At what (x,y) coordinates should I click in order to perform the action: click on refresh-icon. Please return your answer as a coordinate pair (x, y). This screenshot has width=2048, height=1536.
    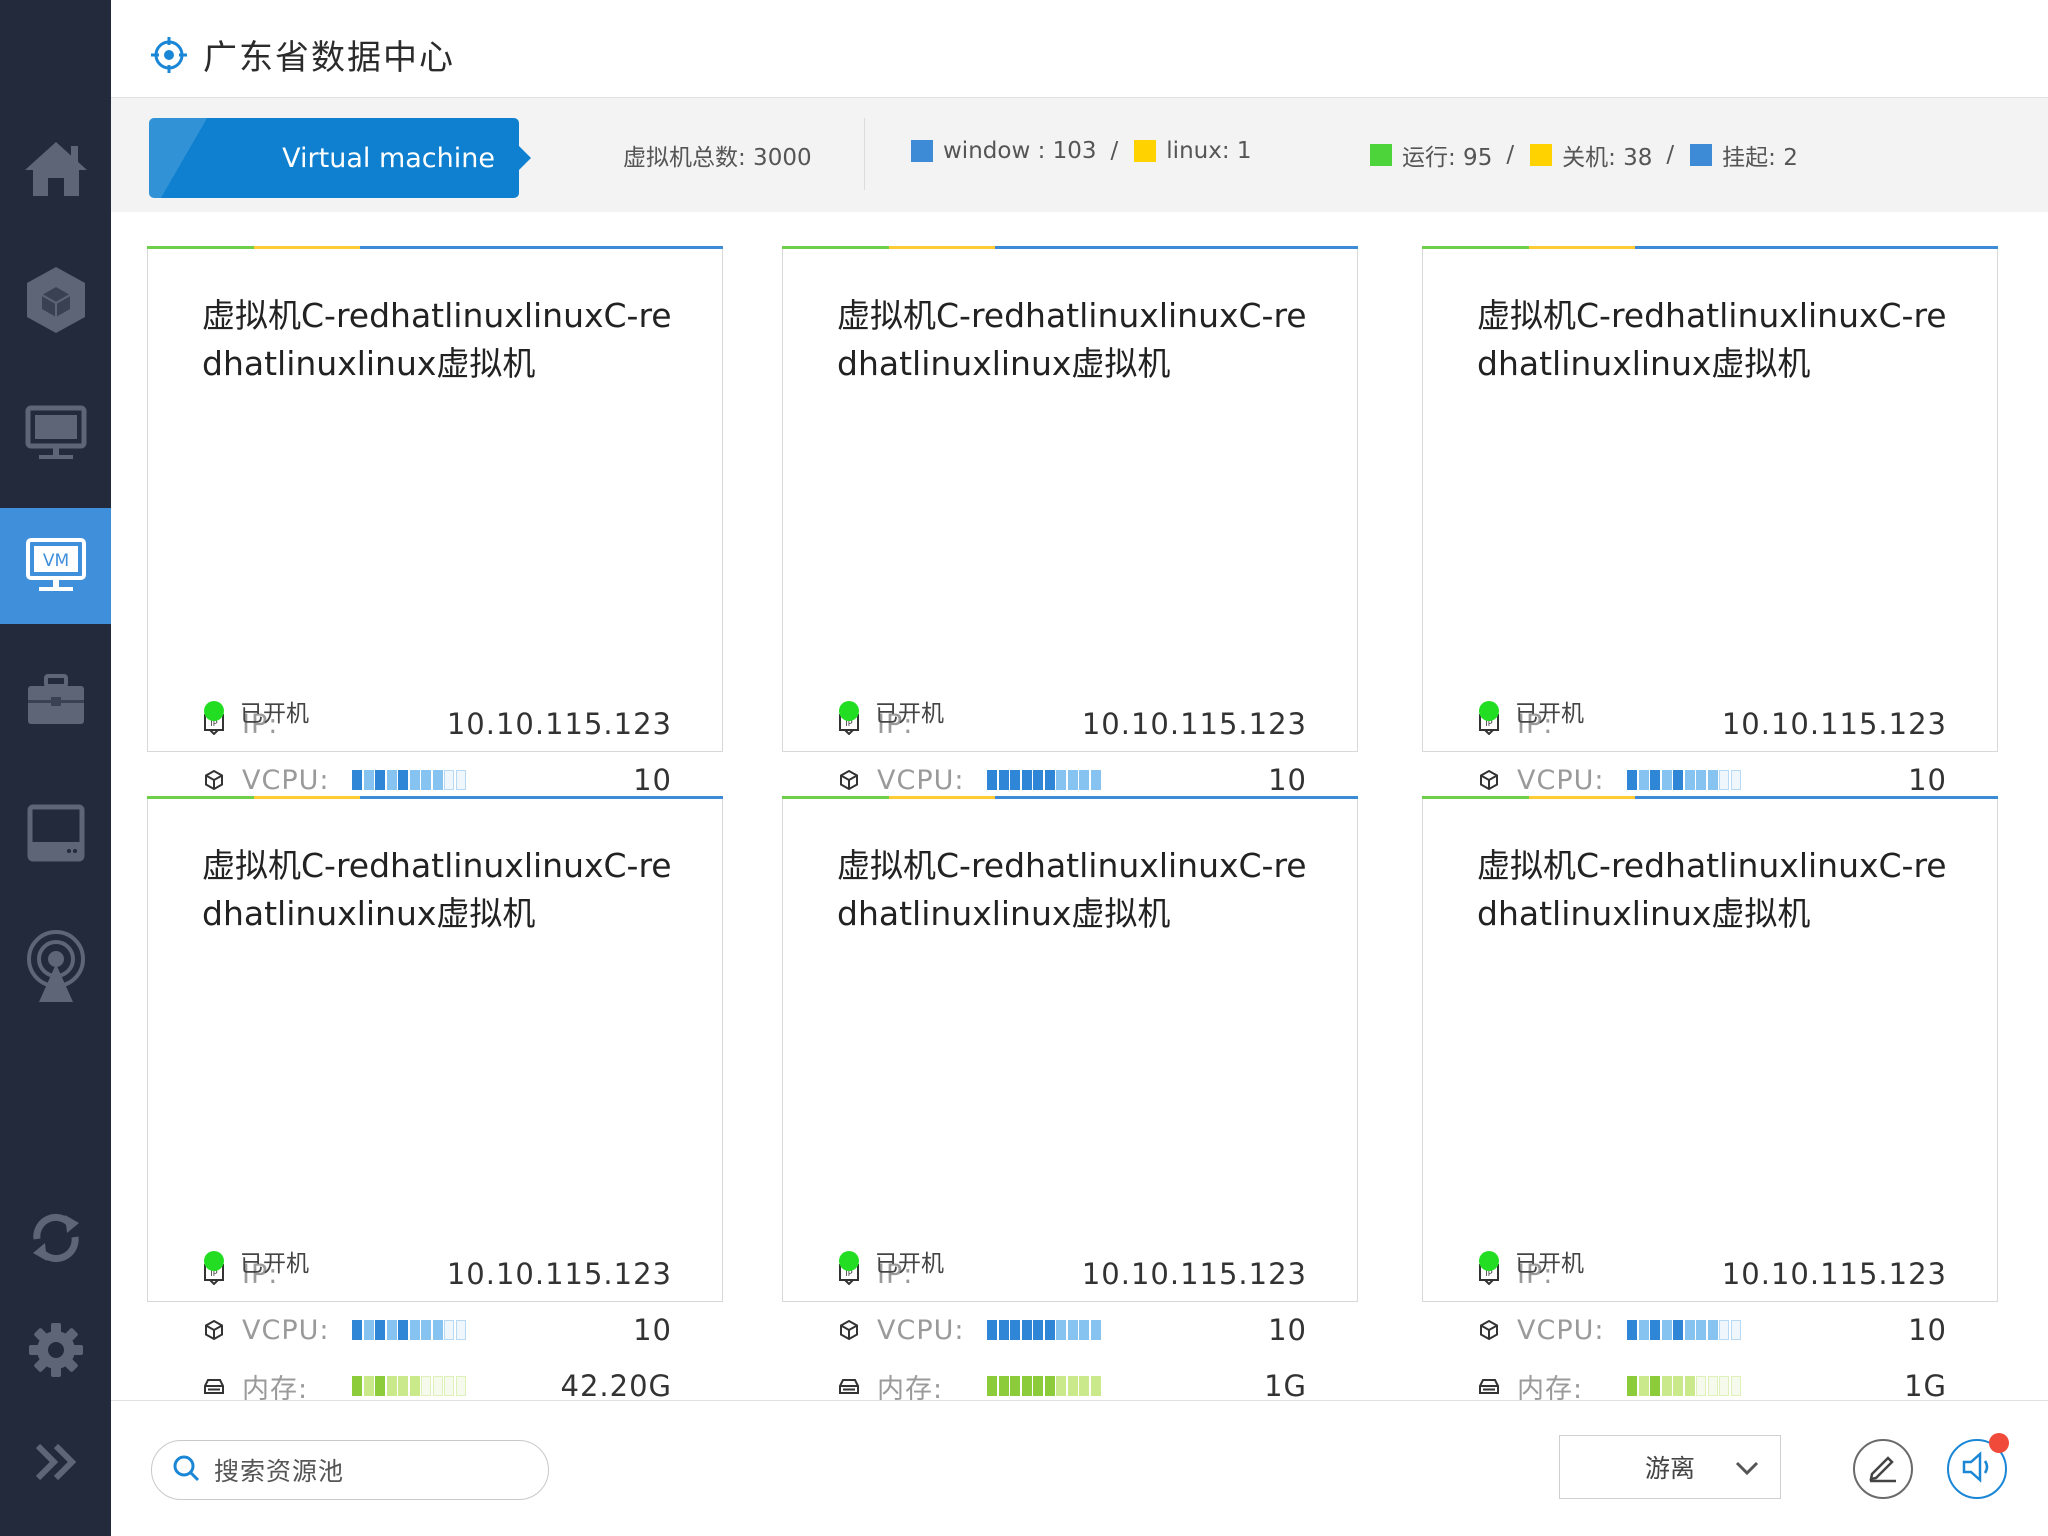
    Looking at the image, I should click on (56, 1238).